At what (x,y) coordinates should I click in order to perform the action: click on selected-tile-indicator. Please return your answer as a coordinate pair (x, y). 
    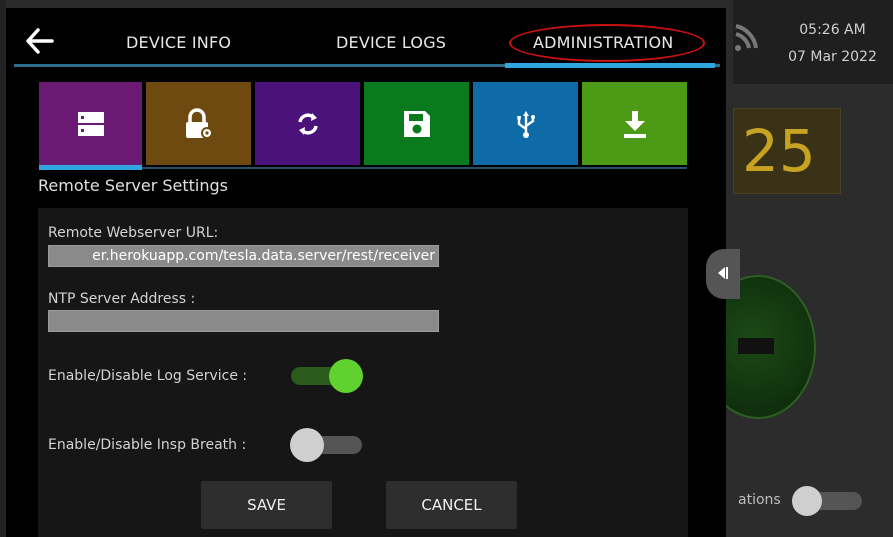
    Looking at the image, I should click on (90, 167).